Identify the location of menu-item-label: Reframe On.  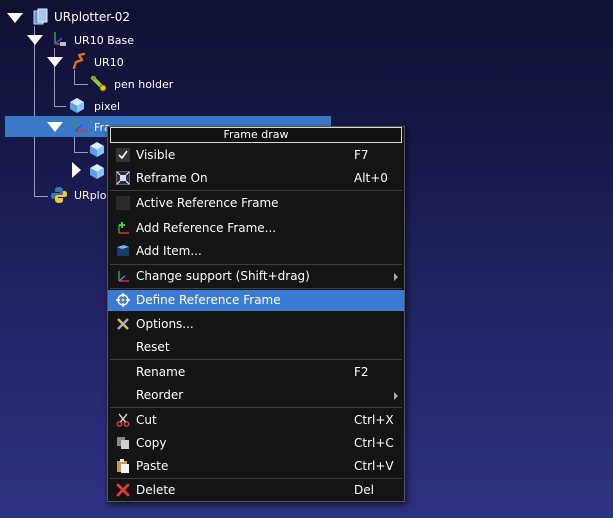
(172, 178).